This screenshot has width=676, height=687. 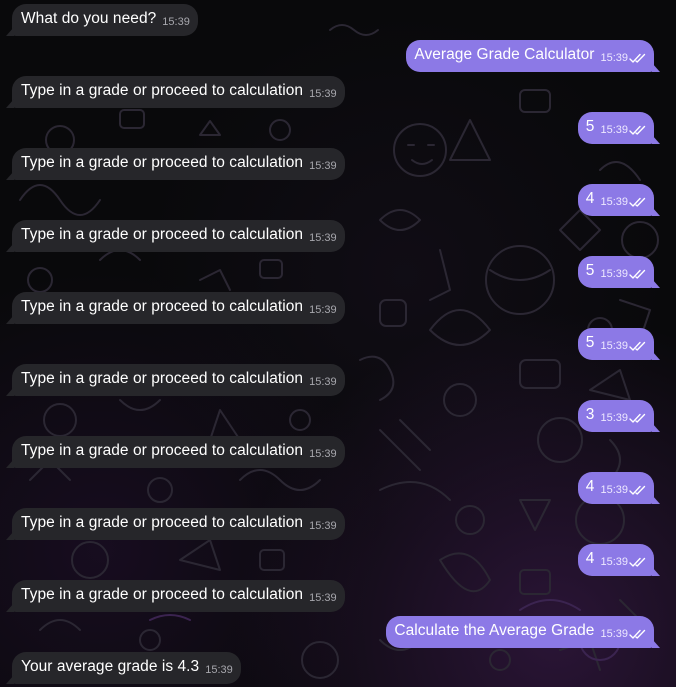 What do you see at coordinates (504, 54) in the screenshot?
I see `message-text: Average Grade Calculator` at bounding box center [504, 54].